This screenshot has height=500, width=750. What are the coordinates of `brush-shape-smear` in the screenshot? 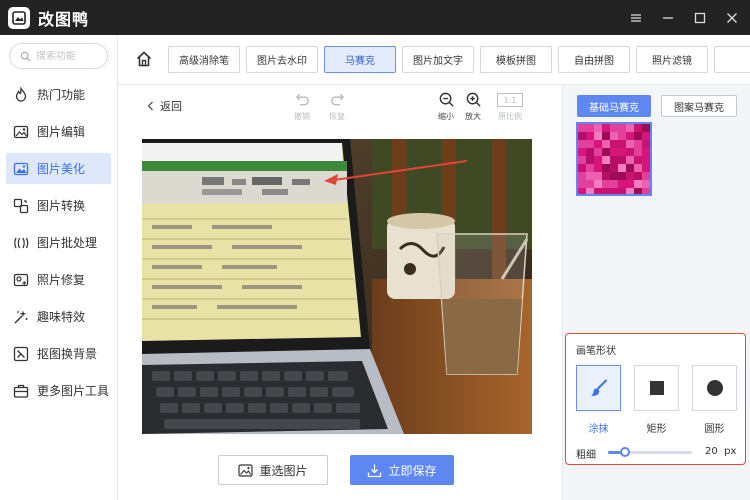 It's located at (598, 388).